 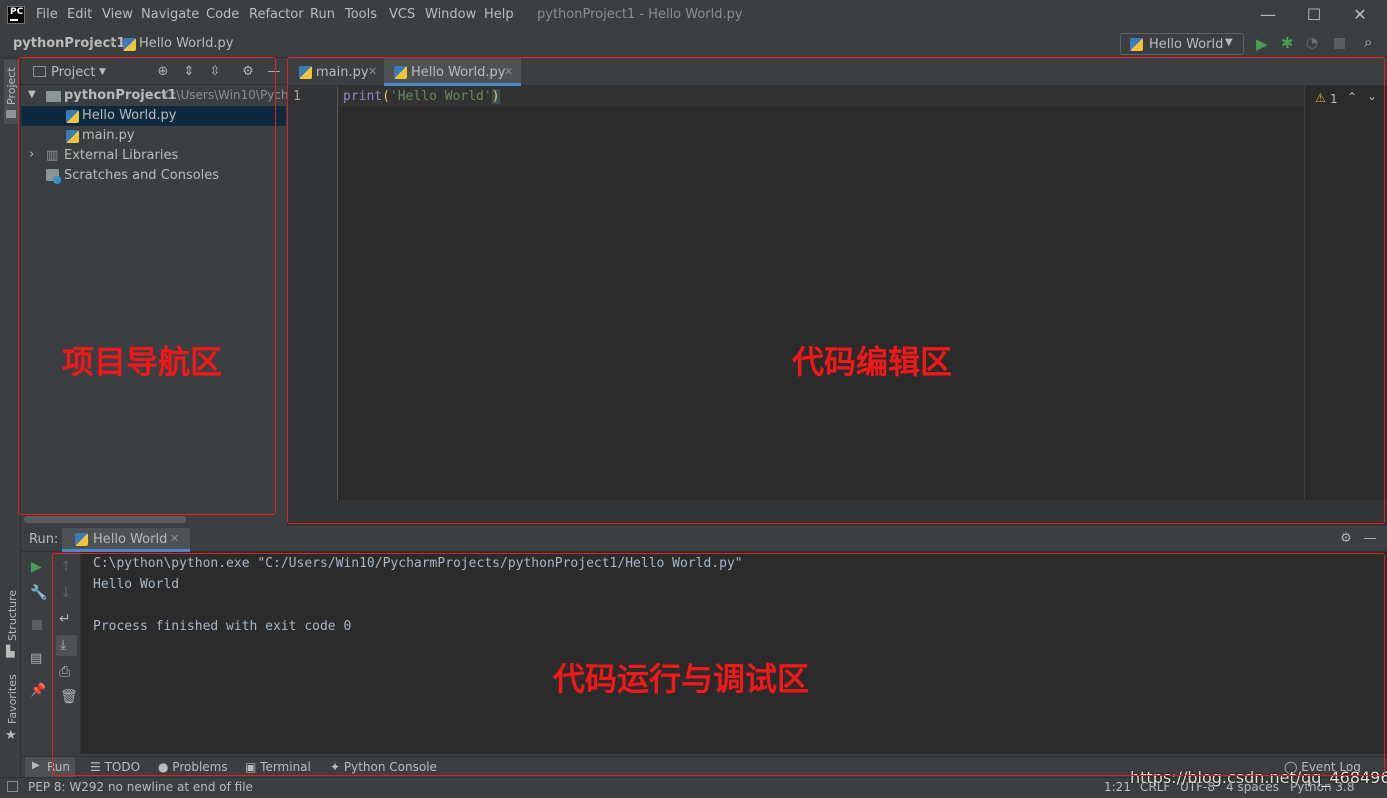 I want to click on coverage-icon: ◔, so click(x=1312, y=43).